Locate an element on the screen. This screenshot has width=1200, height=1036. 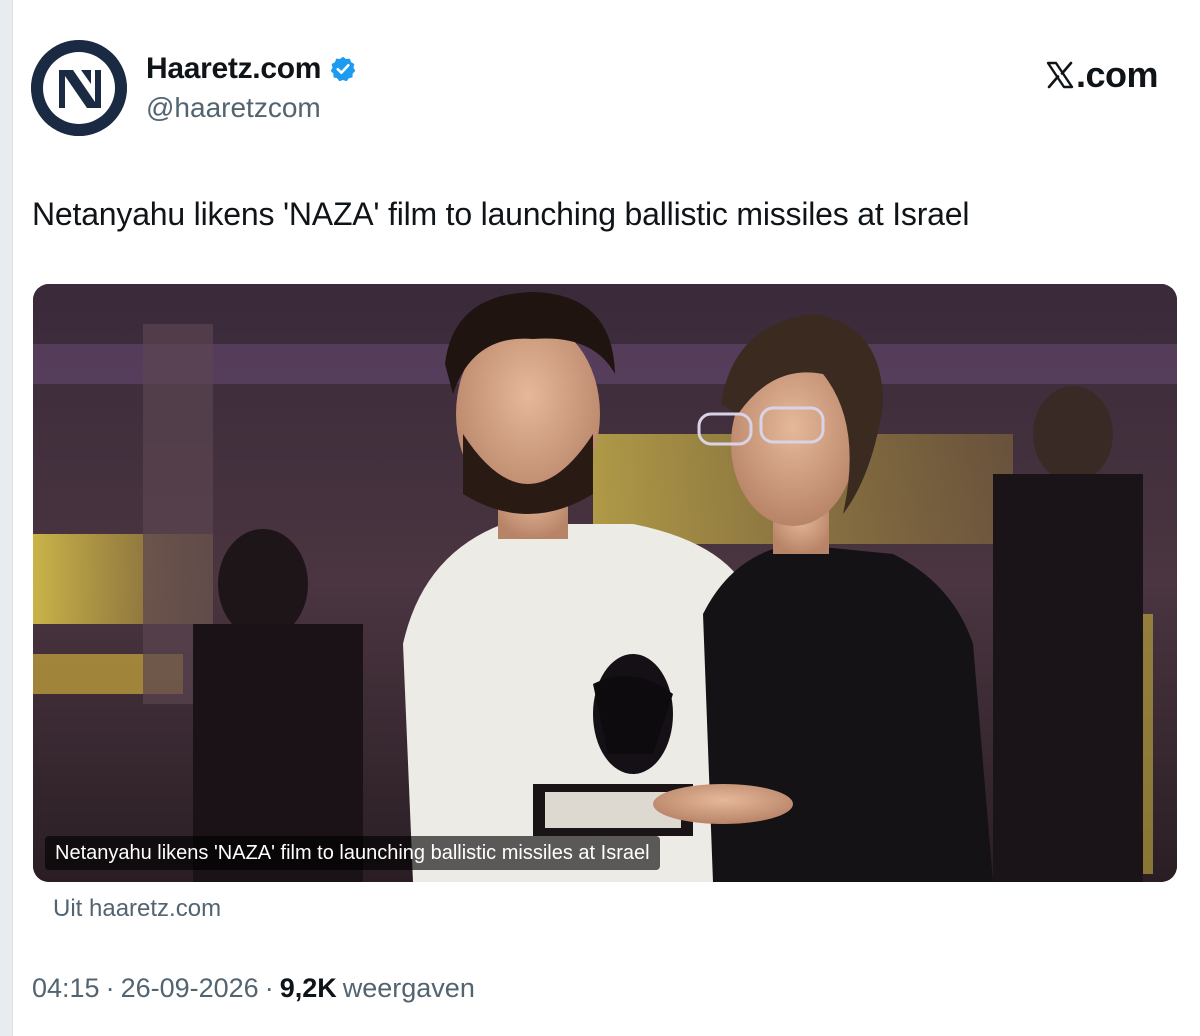
source-link: Uit haaretz.com is located at coordinates (137, 909).